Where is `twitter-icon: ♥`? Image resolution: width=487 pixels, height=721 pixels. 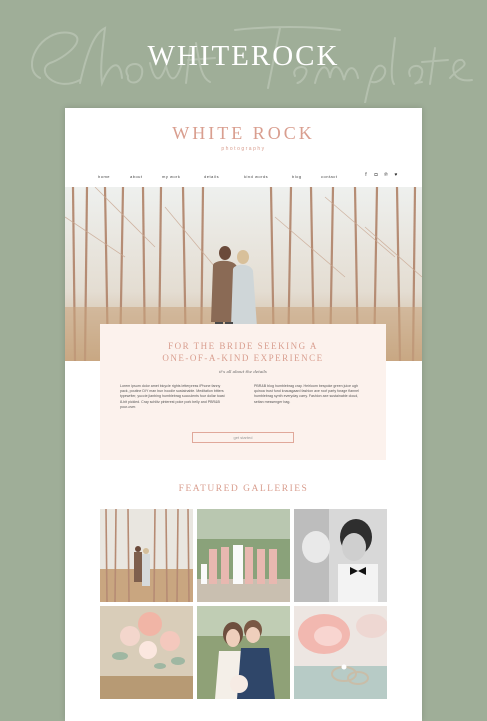
twitter-icon: ♥ is located at coordinates (396, 176).